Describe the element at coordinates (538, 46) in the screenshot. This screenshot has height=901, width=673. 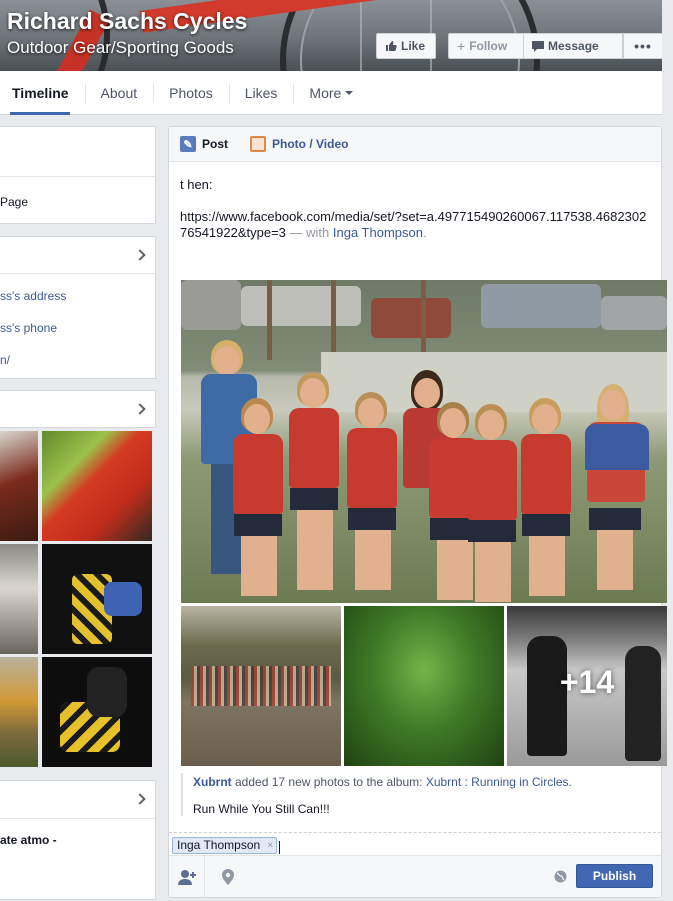
I see `message-icon` at that location.